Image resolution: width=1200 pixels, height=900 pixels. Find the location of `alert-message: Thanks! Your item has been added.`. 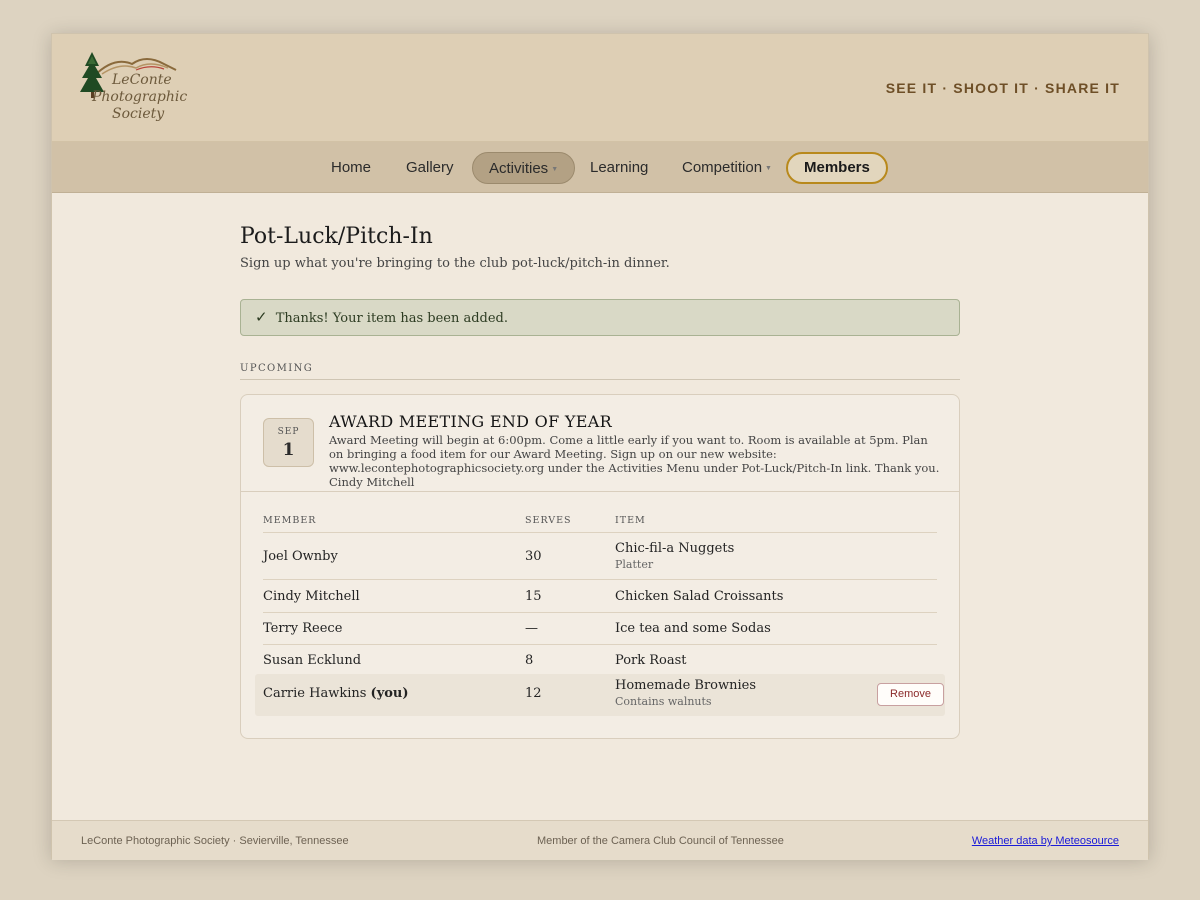

alert-message: Thanks! Your item has been added. is located at coordinates (392, 318).